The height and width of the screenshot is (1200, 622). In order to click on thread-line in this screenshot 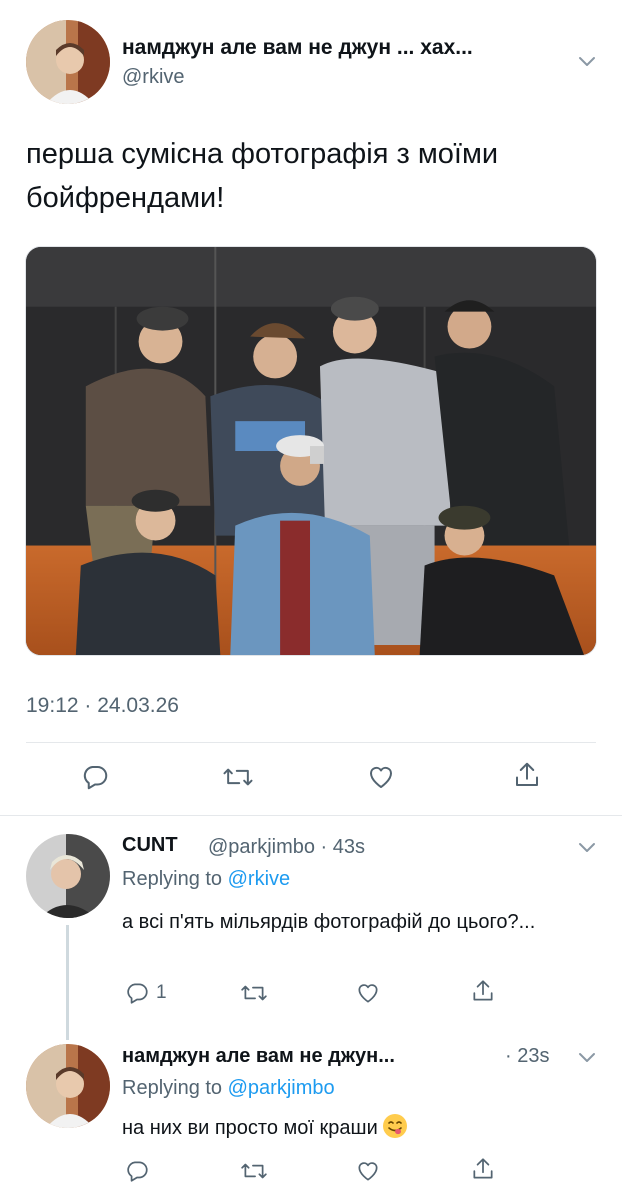, I will do `click(67, 982)`.